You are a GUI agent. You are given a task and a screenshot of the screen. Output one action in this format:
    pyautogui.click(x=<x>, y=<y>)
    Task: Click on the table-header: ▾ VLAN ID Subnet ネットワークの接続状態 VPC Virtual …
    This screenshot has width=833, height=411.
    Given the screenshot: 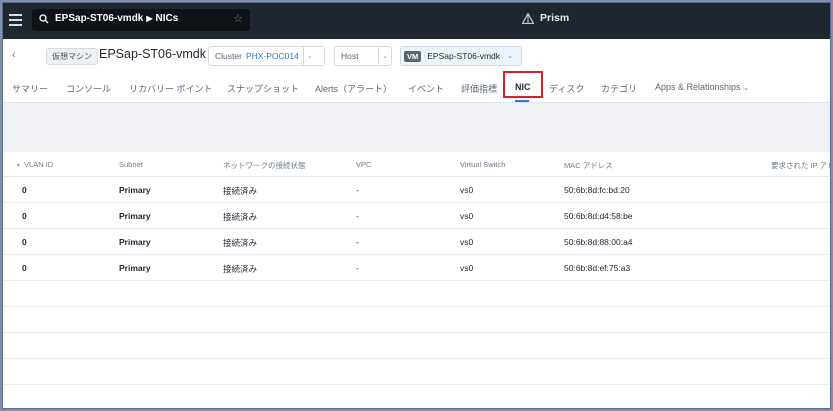 What is the action you would take?
    pyautogui.click(x=416, y=164)
    